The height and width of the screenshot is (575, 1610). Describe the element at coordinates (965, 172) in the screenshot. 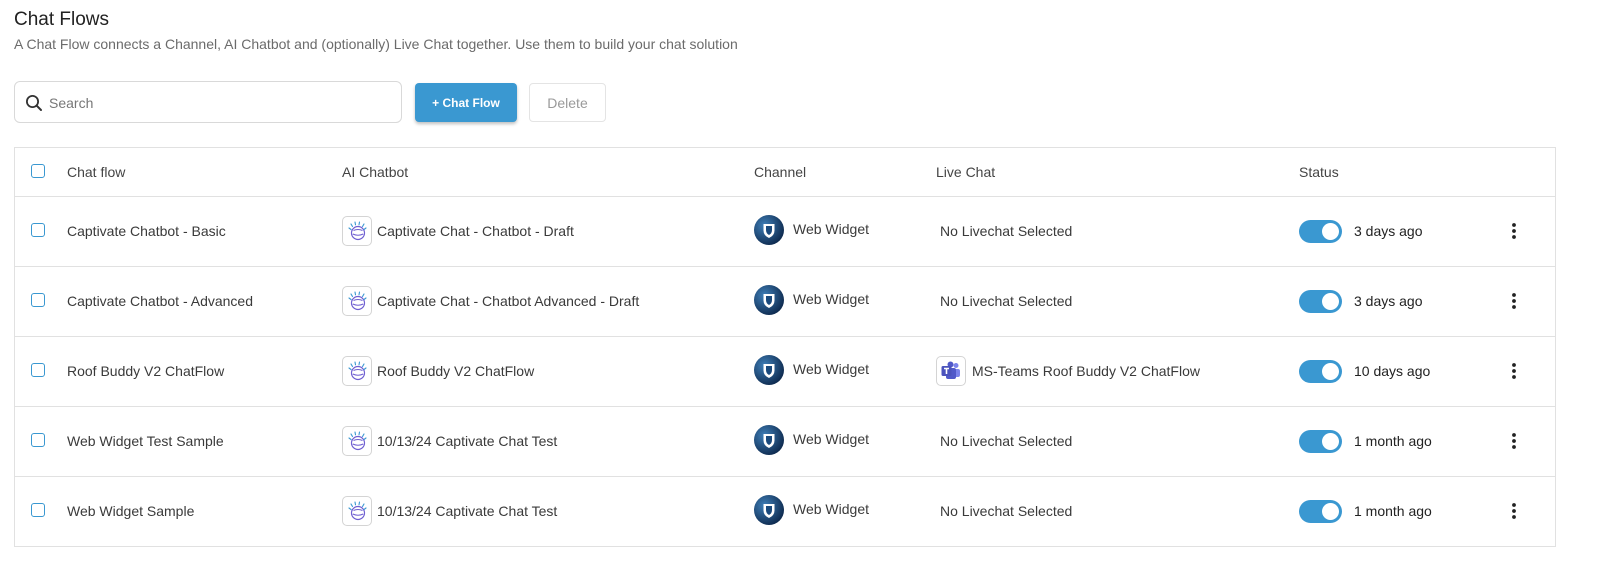

I see `column-header-live-chat: Live Chat` at that location.